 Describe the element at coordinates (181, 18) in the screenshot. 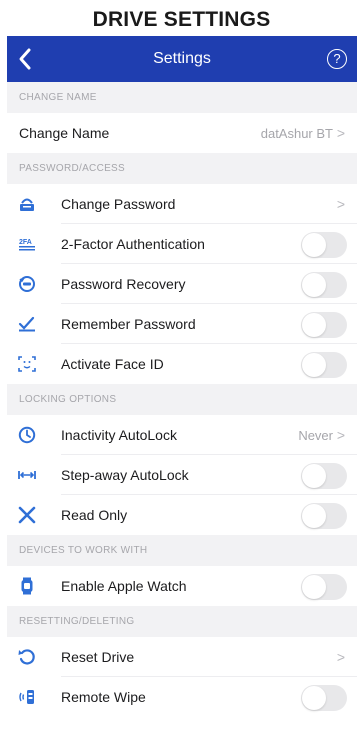

I see `page-heading: DRIVE SETTINGS` at that location.